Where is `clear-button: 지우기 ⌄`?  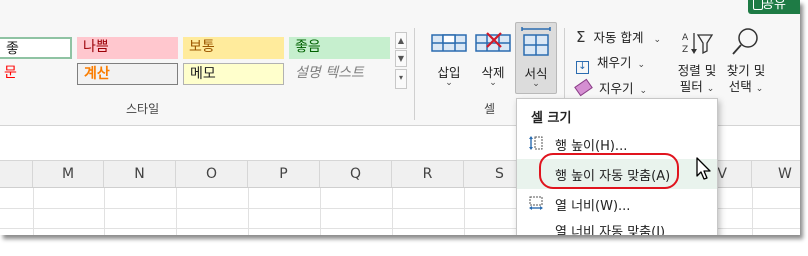 clear-button: 지우기 ⌄ is located at coordinates (611, 87).